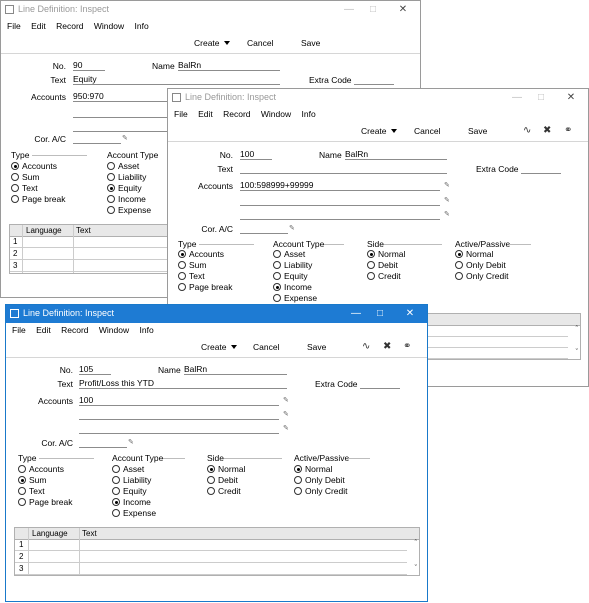 This screenshot has height=603, width=589. I want to click on scroll-up-icon: ˆ, so click(577, 329).